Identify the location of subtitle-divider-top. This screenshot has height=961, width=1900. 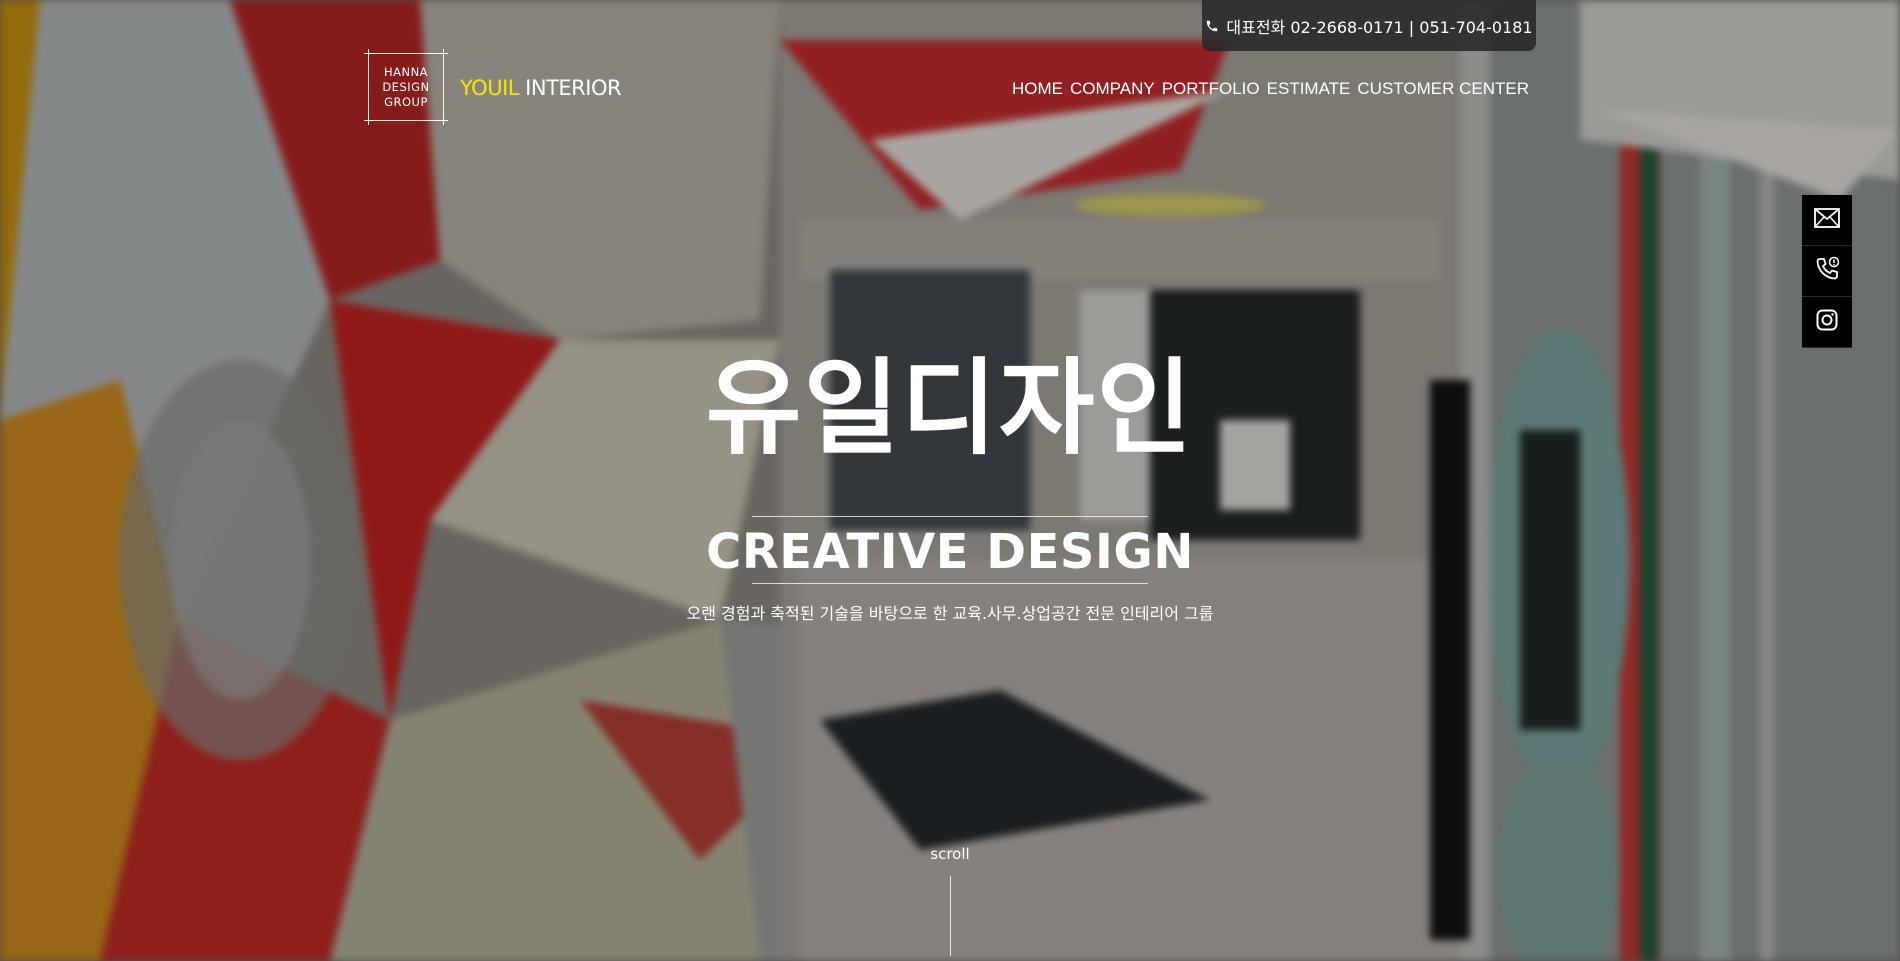
(950, 516).